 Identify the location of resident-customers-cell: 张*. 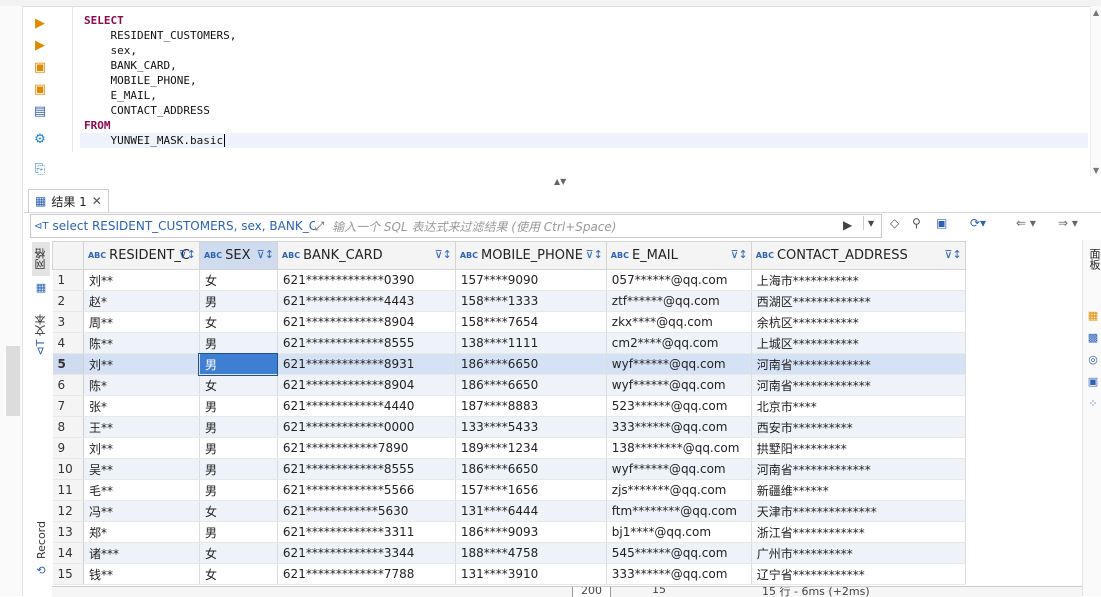
(141, 406).